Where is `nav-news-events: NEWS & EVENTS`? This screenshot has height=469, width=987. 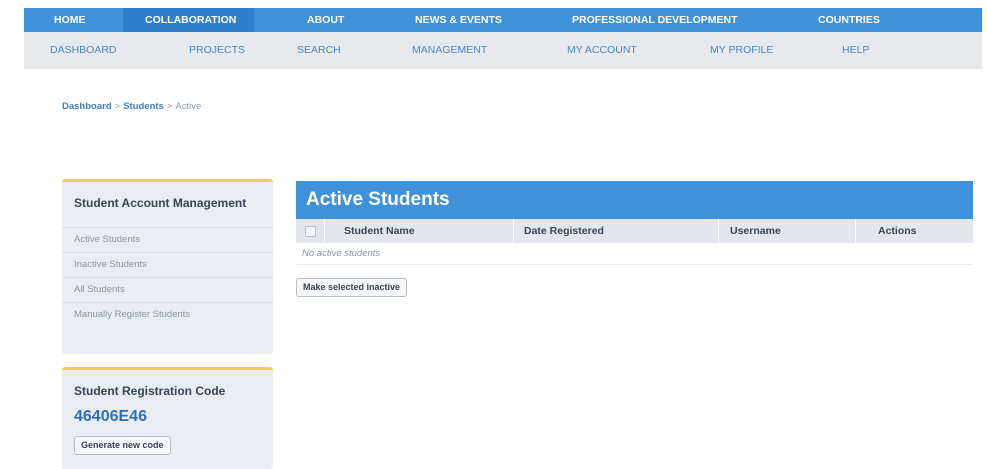
nav-news-events: NEWS & EVENTS is located at coordinates (458, 20).